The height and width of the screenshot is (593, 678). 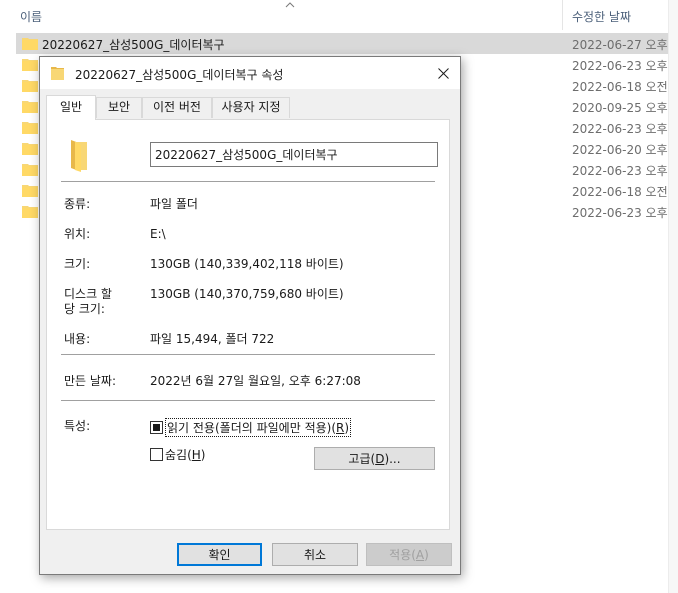 What do you see at coordinates (247, 264) in the screenshot?
I see `size-value: 130GB (140,339,402,118 바이트)` at bounding box center [247, 264].